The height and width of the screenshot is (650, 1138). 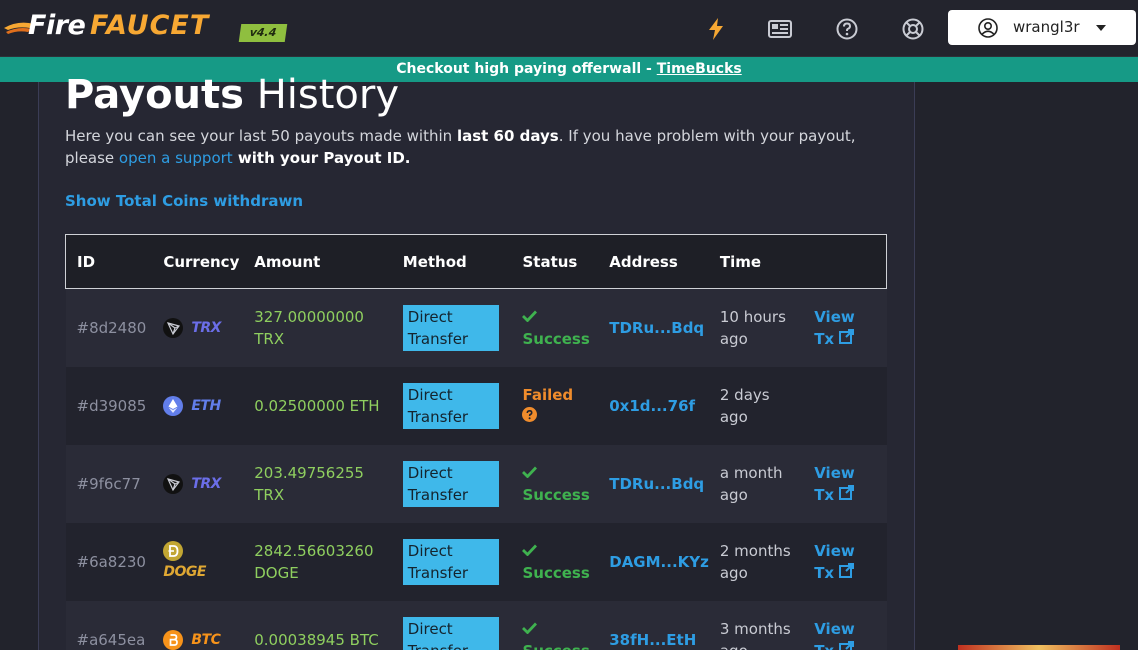 What do you see at coordinates (206, 405) in the screenshot?
I see `currency-name: ETH` at bounding box center [206, 405].